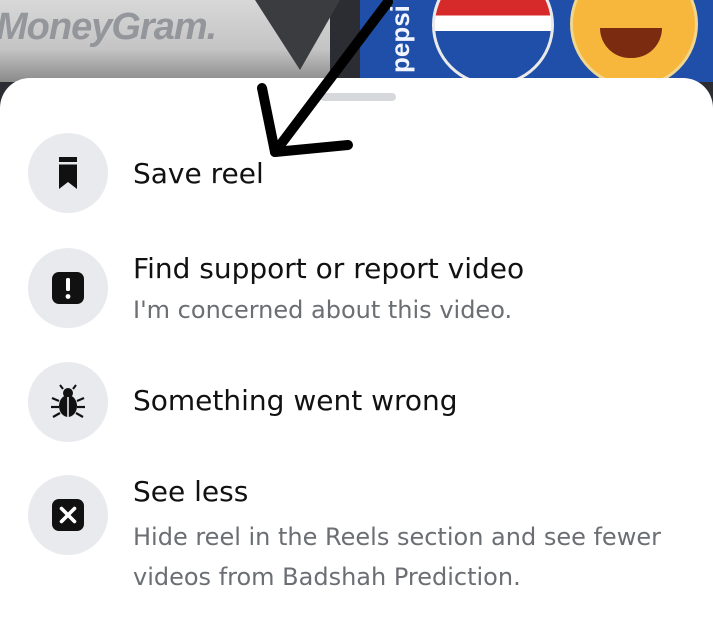 This screenshot has width=713, height=618. What do you see at coordinates (295, 400) in the screenshot?
I see `menu-item-title: Something went wrong` at bounding box center [295, 400].